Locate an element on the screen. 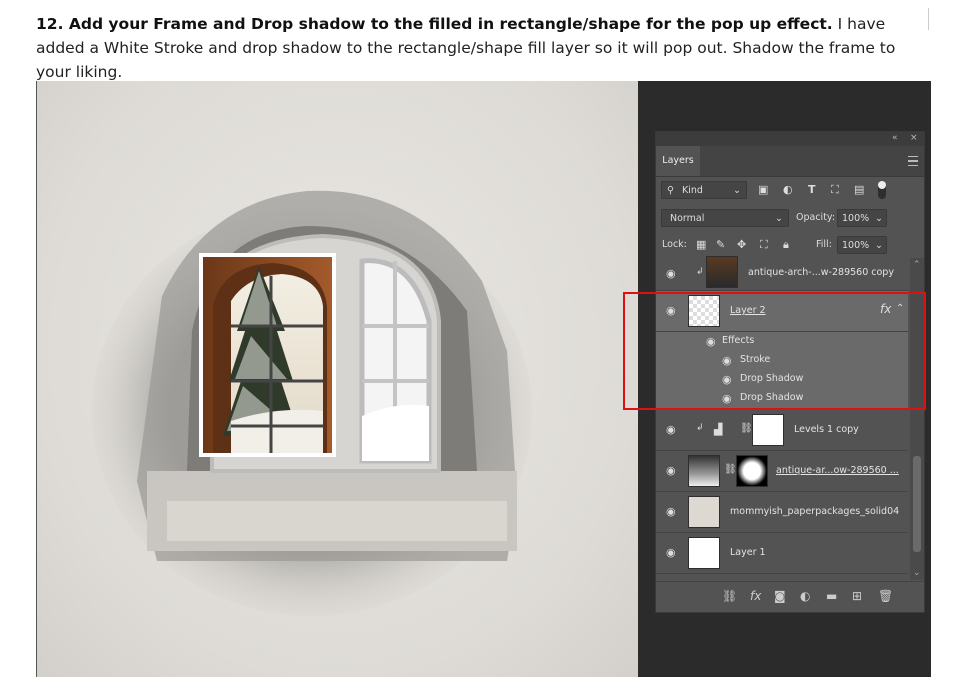 The image size is (957, 697). opacity-label: Opacity: is located at coordinates (816, 217).